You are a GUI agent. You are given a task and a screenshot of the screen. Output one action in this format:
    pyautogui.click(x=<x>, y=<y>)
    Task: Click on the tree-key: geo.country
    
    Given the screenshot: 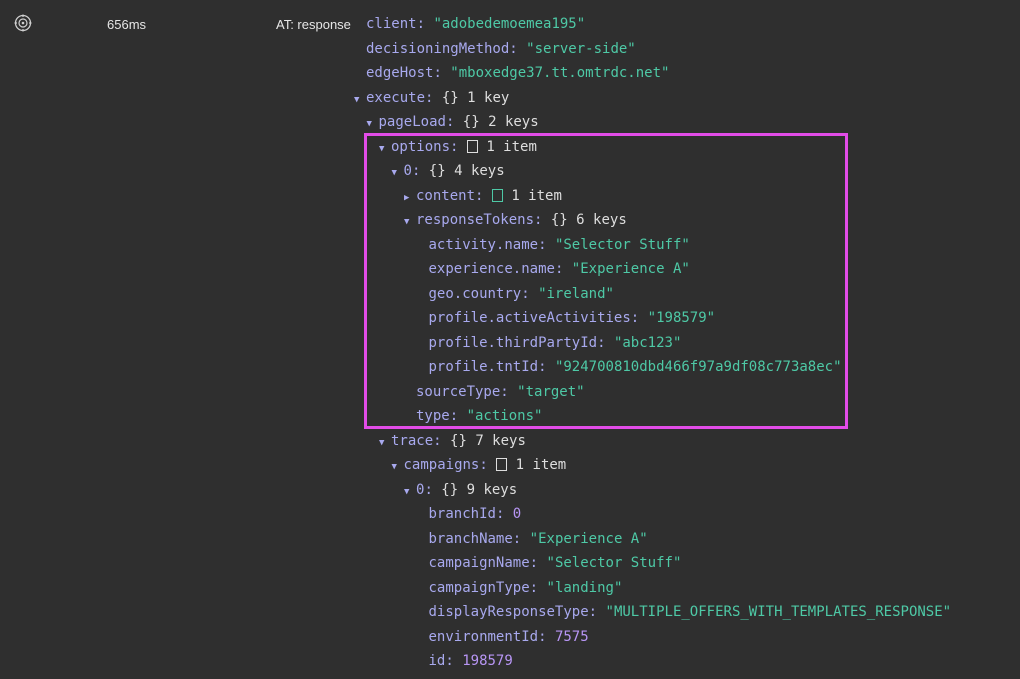 What is the action you would take?
    pyautogui.click(x=475, y=293)
    